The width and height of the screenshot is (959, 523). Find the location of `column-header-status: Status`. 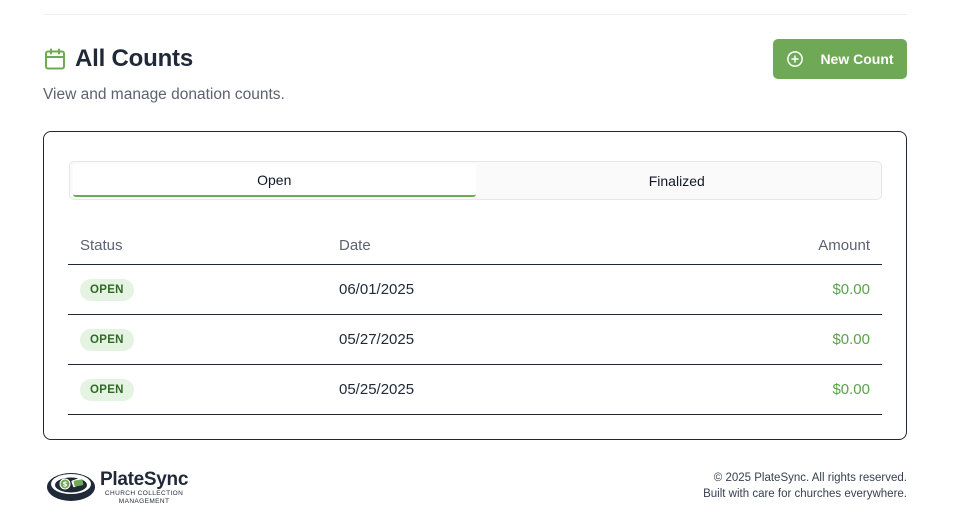

column-header-status: Status is located at coordinates (203, 245).